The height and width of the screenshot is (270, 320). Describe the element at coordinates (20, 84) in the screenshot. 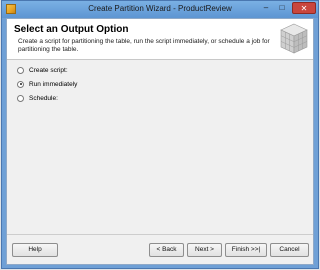

I see `run-immediately-radio` at that location.